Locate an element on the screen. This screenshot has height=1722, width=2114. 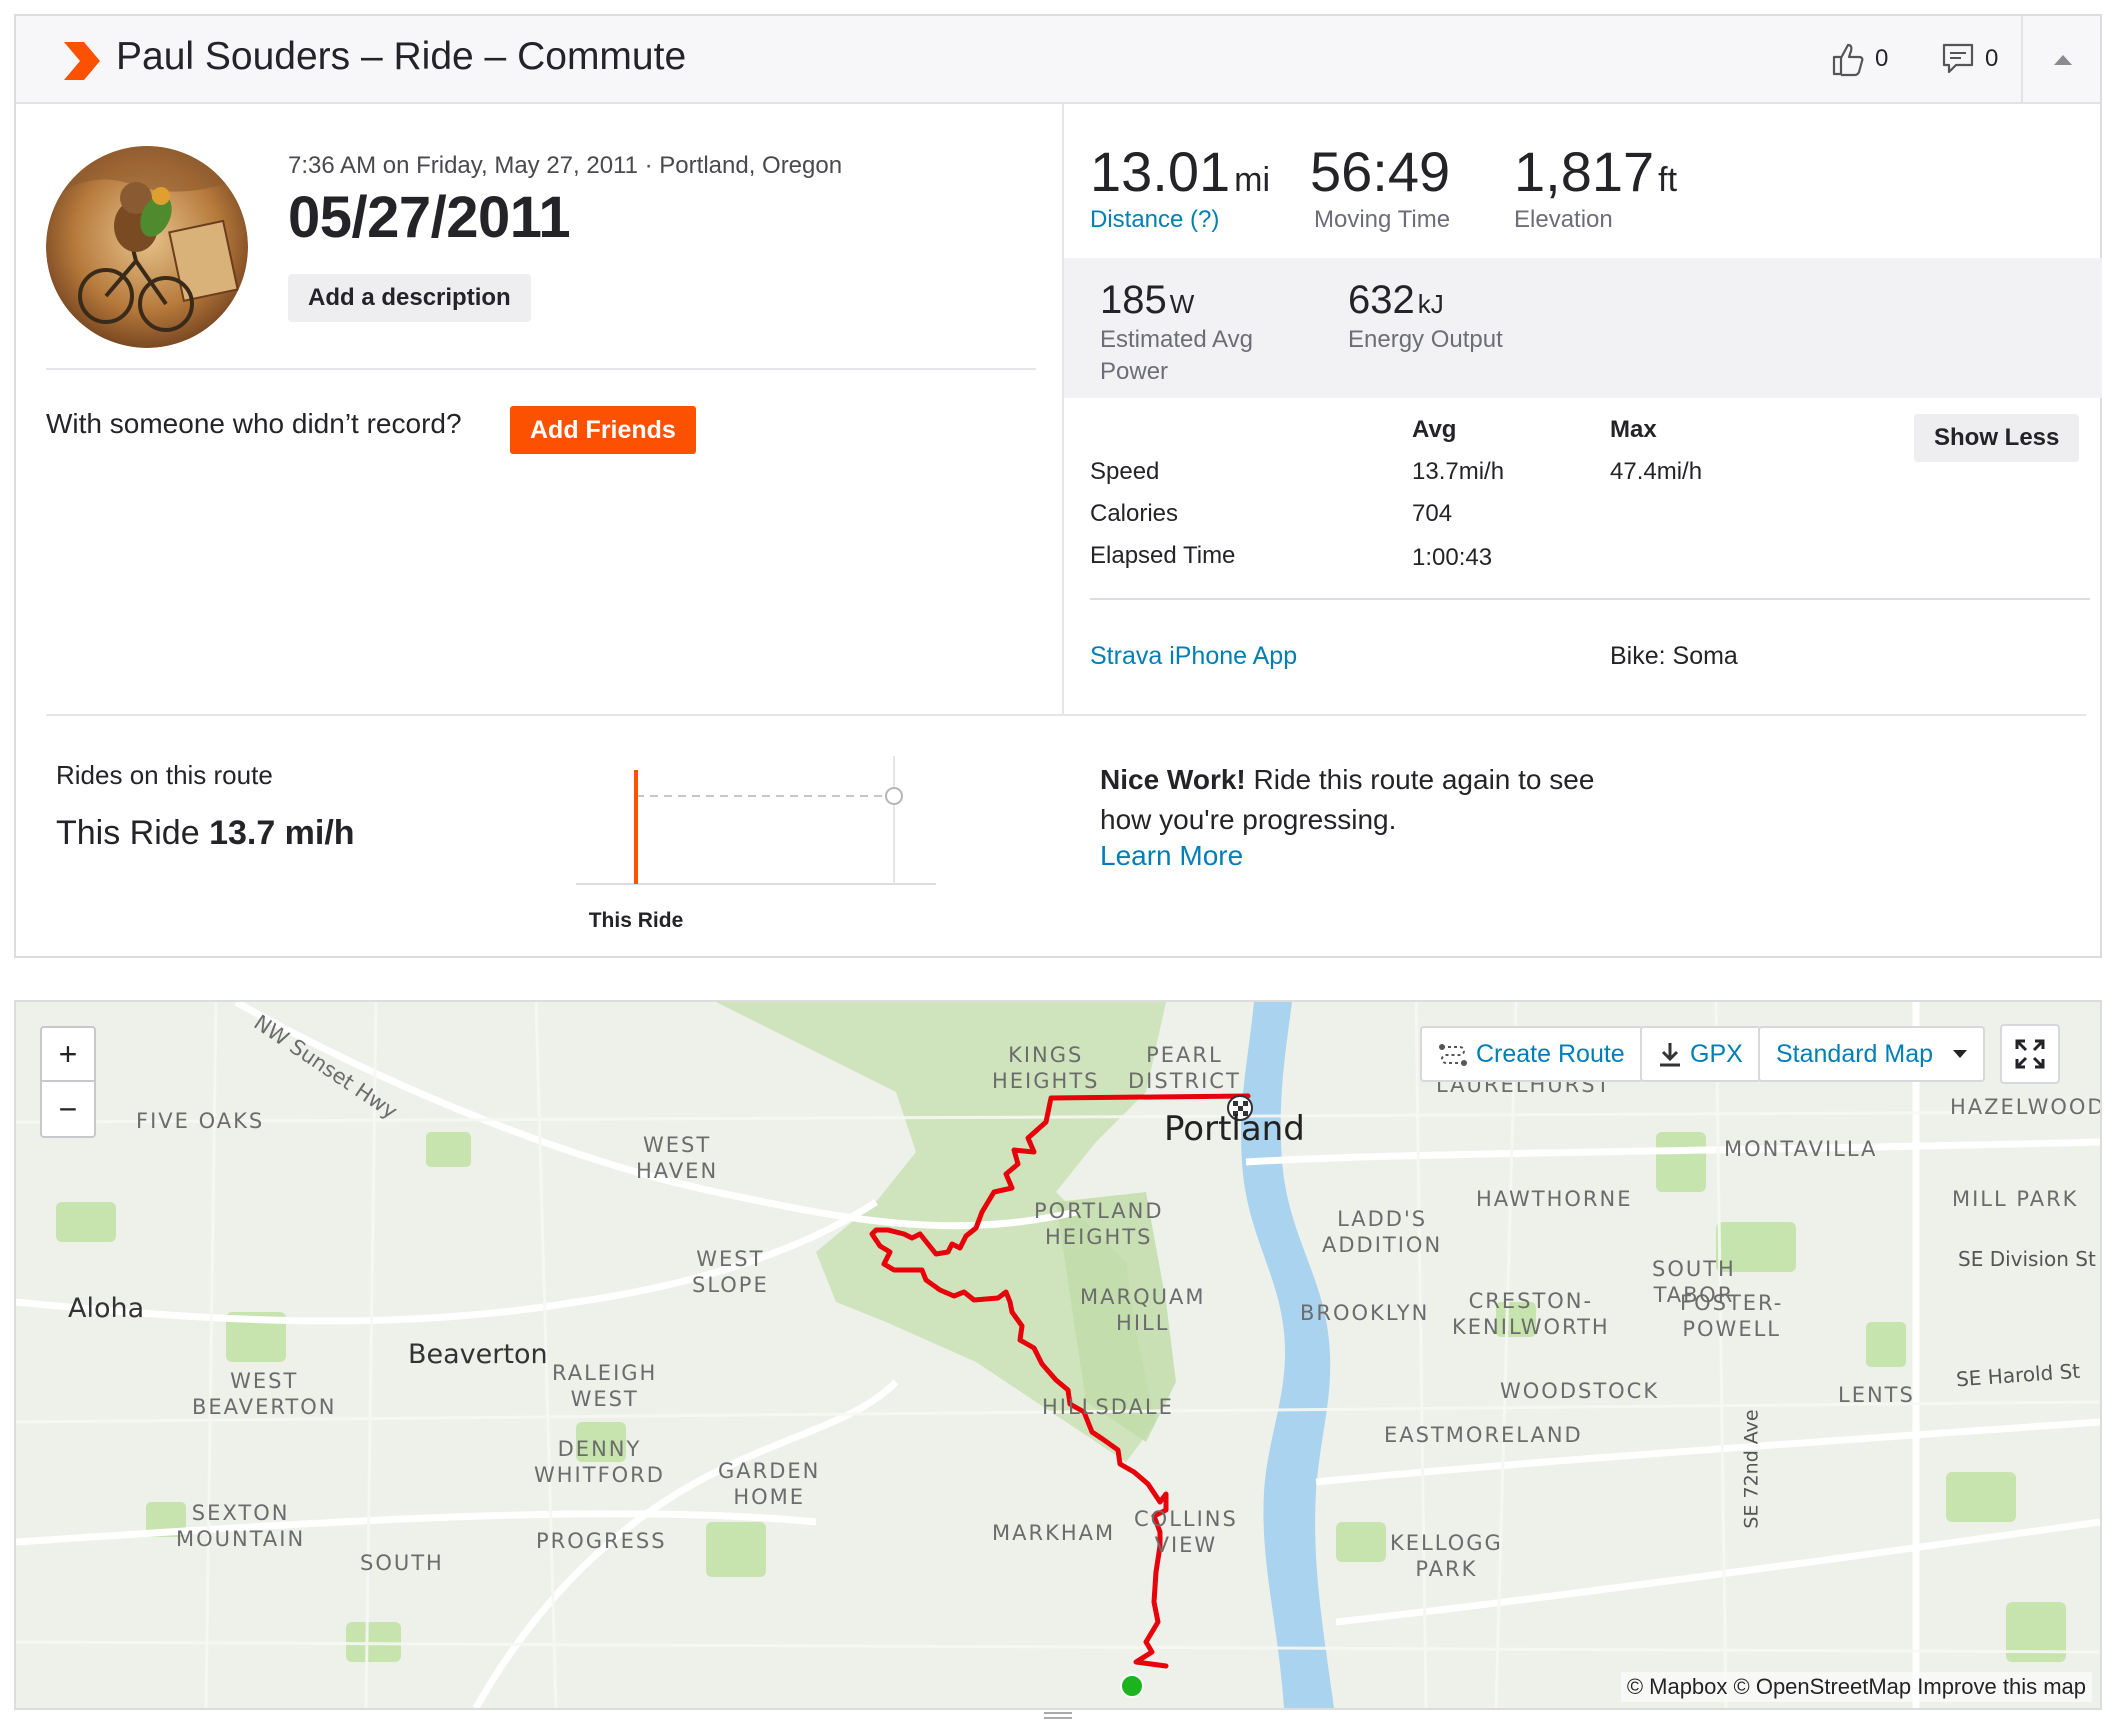
gpx-export-button: GPX is located at coordinates (1700, 1054).